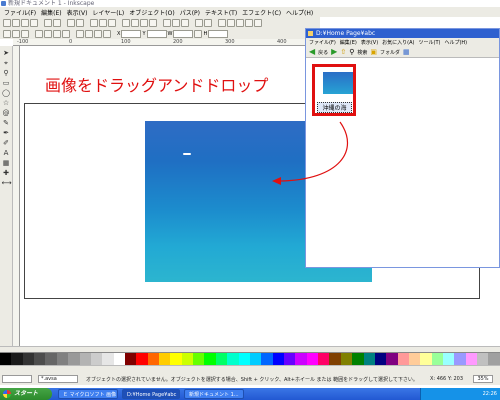  What do you see at coordinates (348, 42) in the screenshot?
I see `explorer-menu-item: 編集(E)` at bounding box center [348, 42].